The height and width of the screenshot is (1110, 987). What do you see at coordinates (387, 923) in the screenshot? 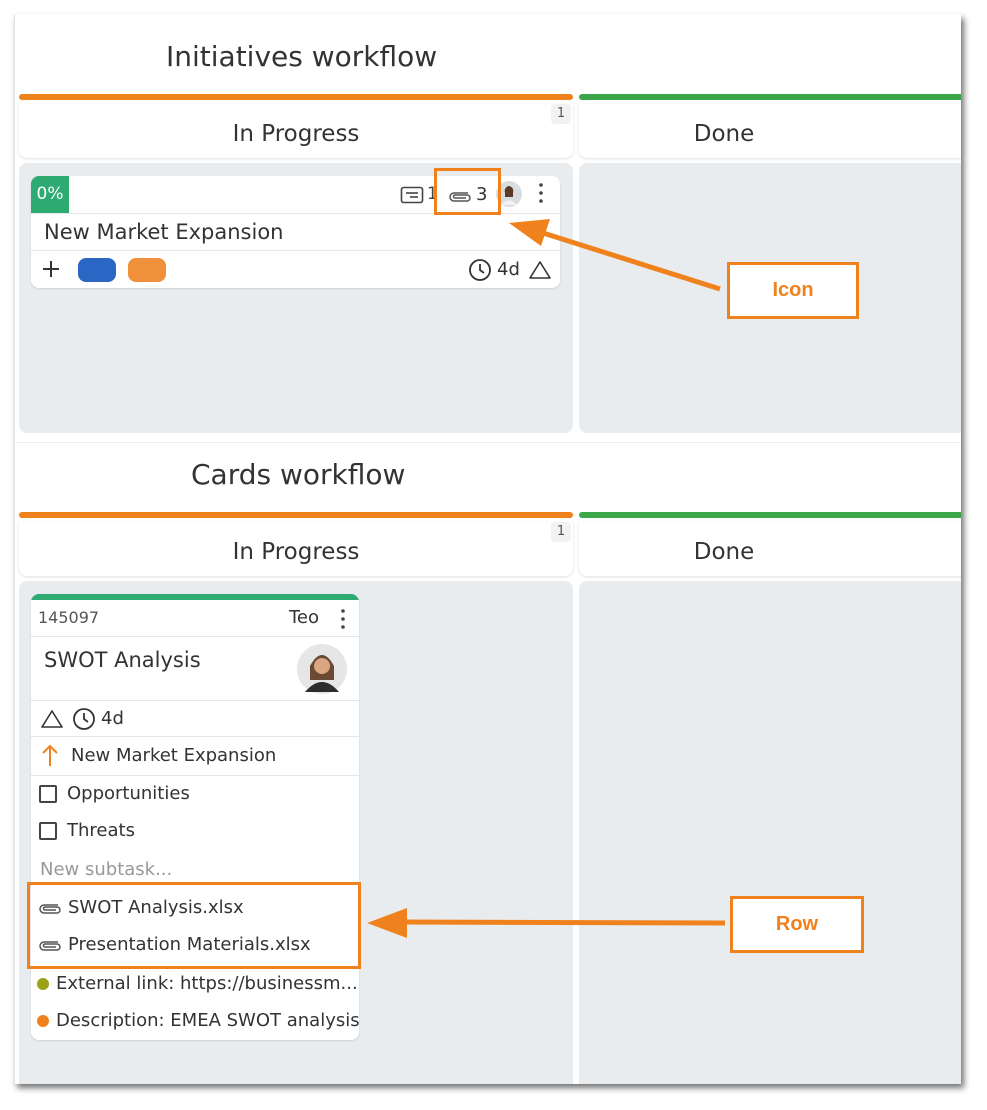
I see `row-arrow-head` at bounding box center [387, 923].